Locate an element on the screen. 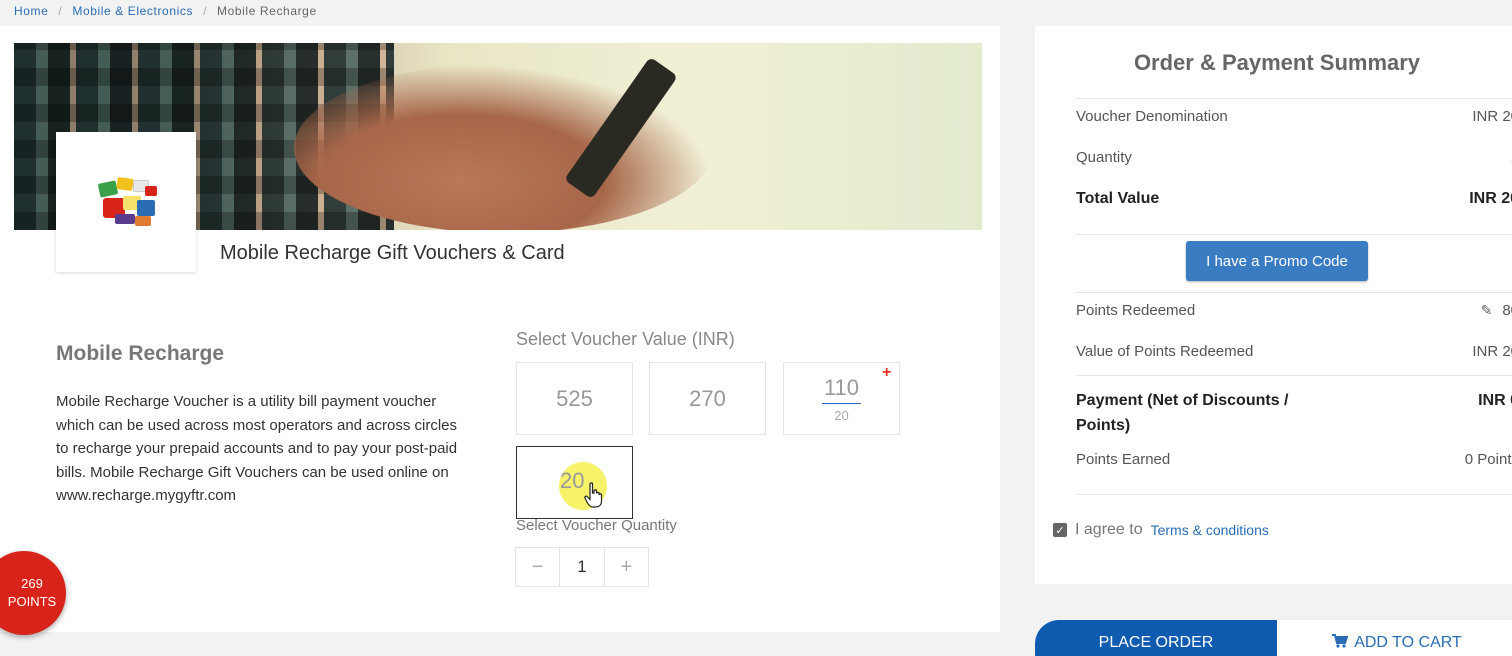 The image size is (1512, 656). quantity-value: 1 is located at coordinates (582, 567).